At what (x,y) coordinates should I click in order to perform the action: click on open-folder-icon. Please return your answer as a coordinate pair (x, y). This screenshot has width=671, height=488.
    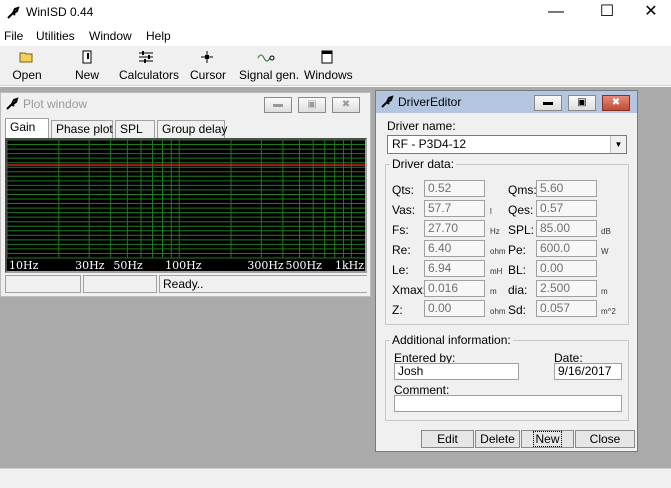
    Looking at the image, I should click on (27, 59).